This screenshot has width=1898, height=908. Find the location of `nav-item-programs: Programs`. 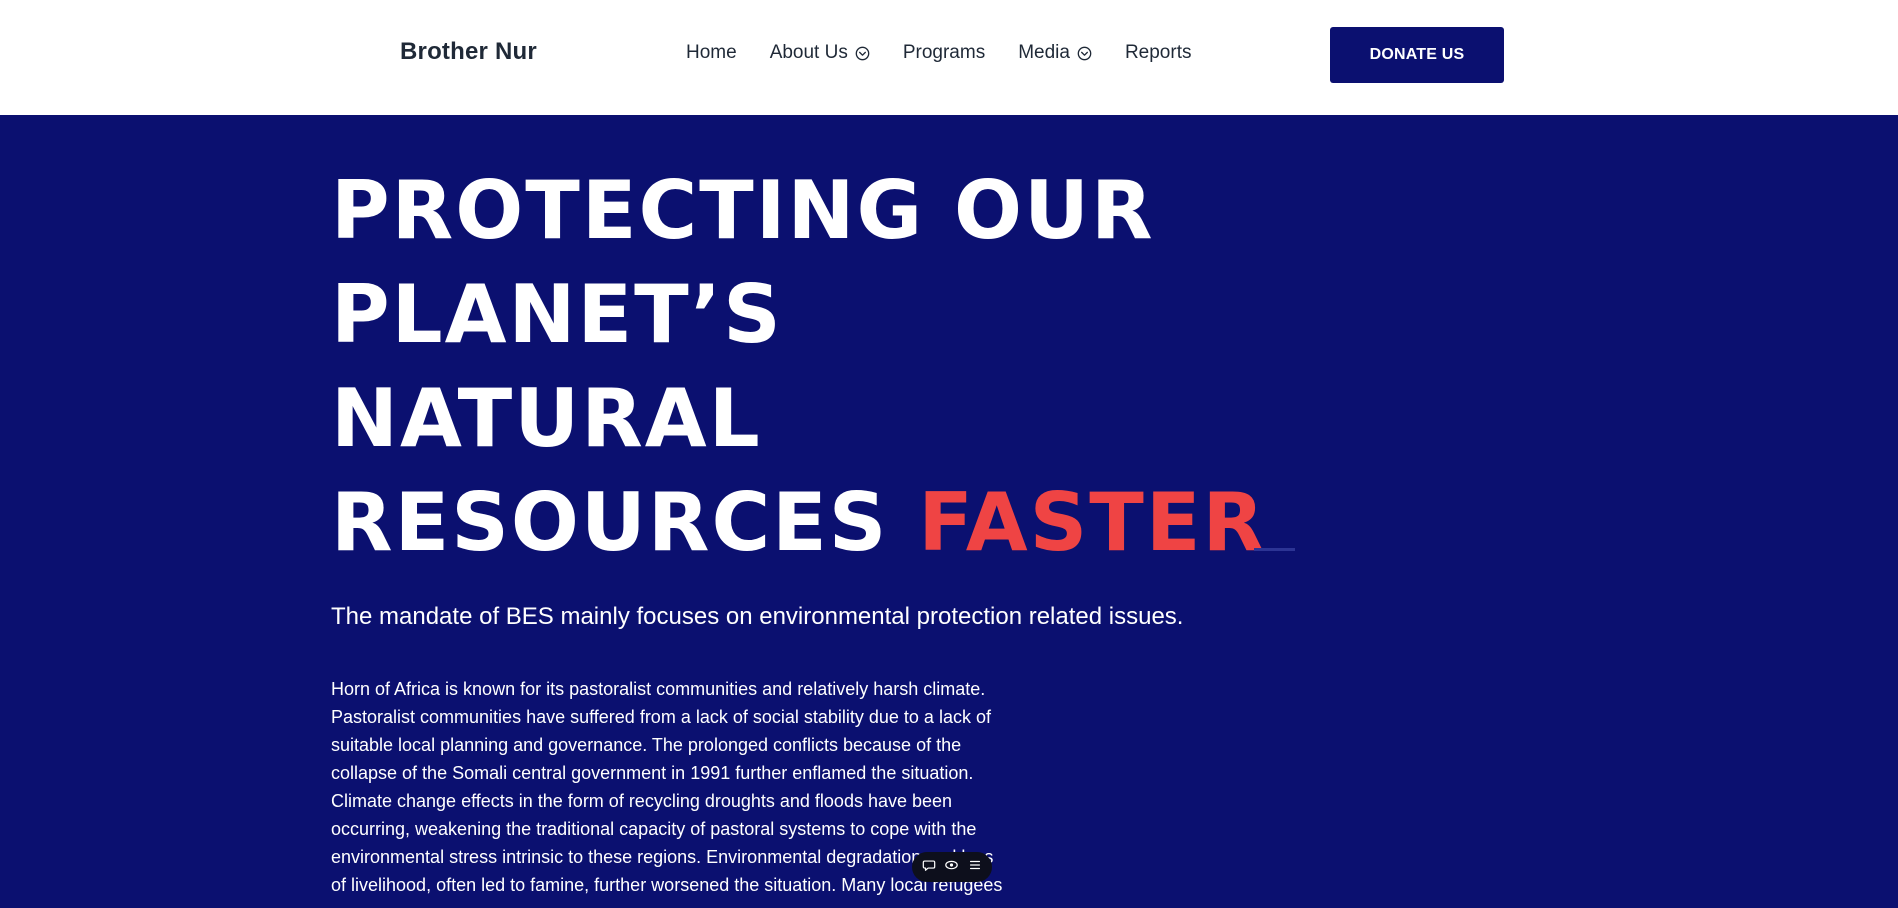

nav-item-programs: Programs is located at coordinates (944, 53).